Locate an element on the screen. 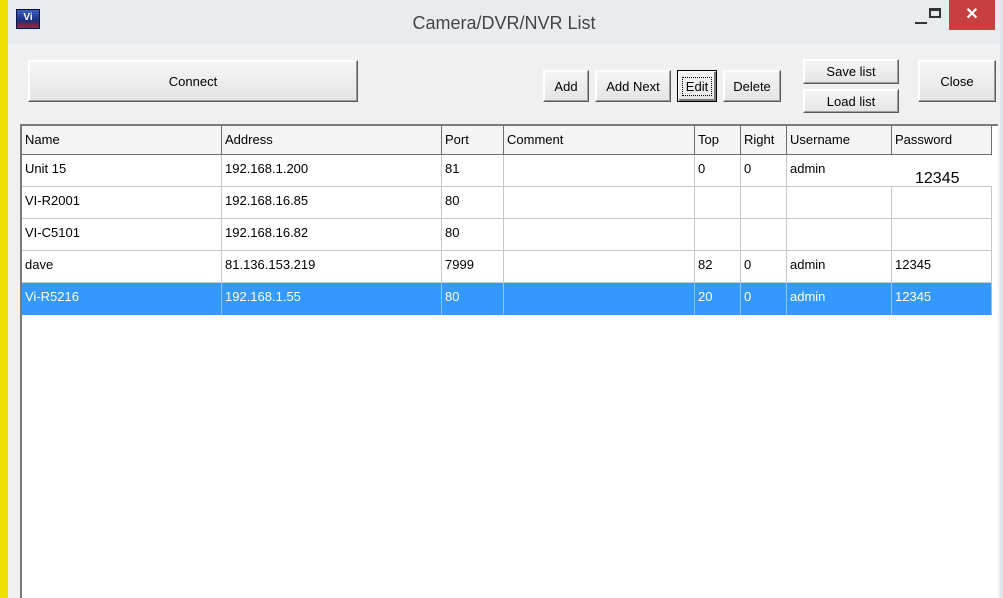 The image size is (1003, 598). app-icon: Vi is located at coordinates (28, 19).